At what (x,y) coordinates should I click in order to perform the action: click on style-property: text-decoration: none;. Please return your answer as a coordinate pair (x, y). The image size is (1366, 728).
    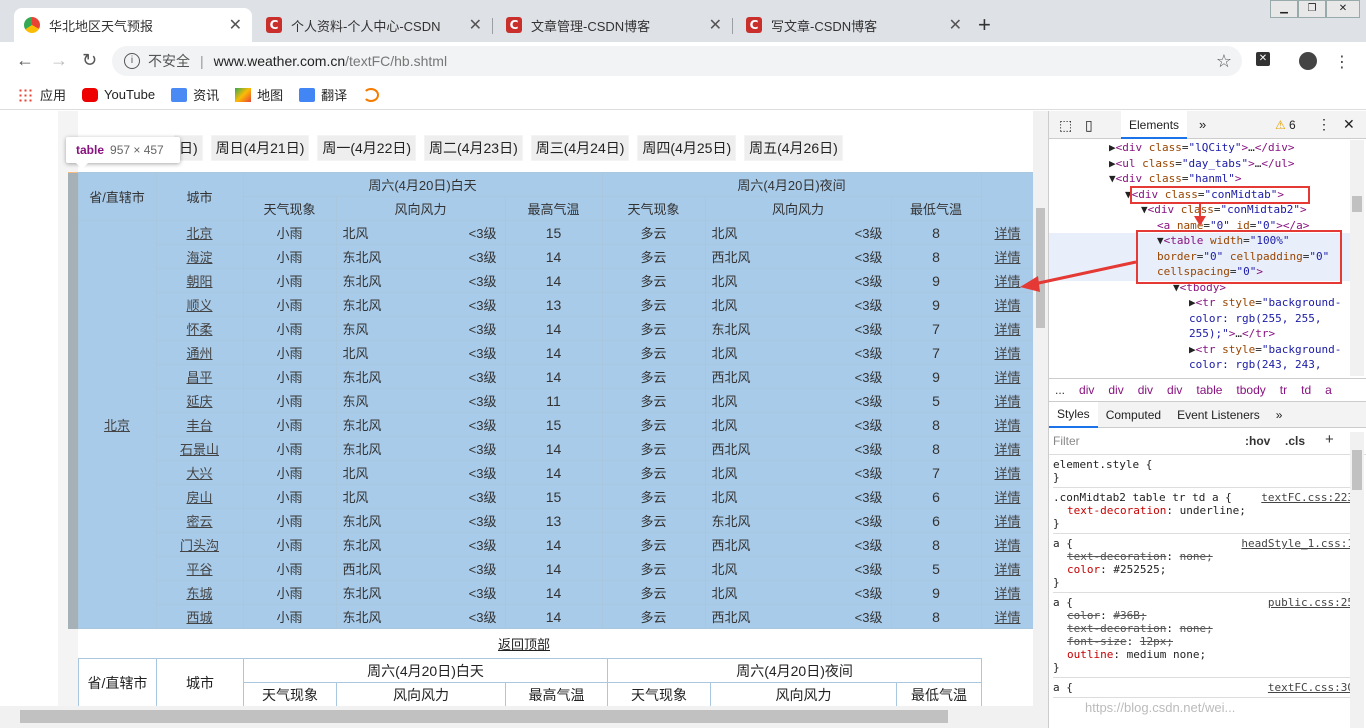
    Looking at the image, I should click on (1203, 556).